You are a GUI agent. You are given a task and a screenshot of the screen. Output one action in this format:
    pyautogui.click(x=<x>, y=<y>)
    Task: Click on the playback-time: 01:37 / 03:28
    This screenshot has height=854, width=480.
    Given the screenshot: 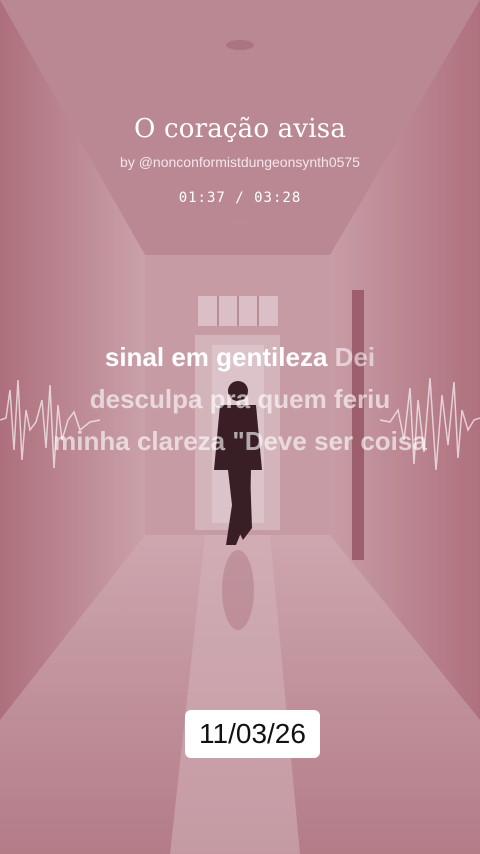 What is the action you would take?
    pyautogui.click(x=240, y=198)
    